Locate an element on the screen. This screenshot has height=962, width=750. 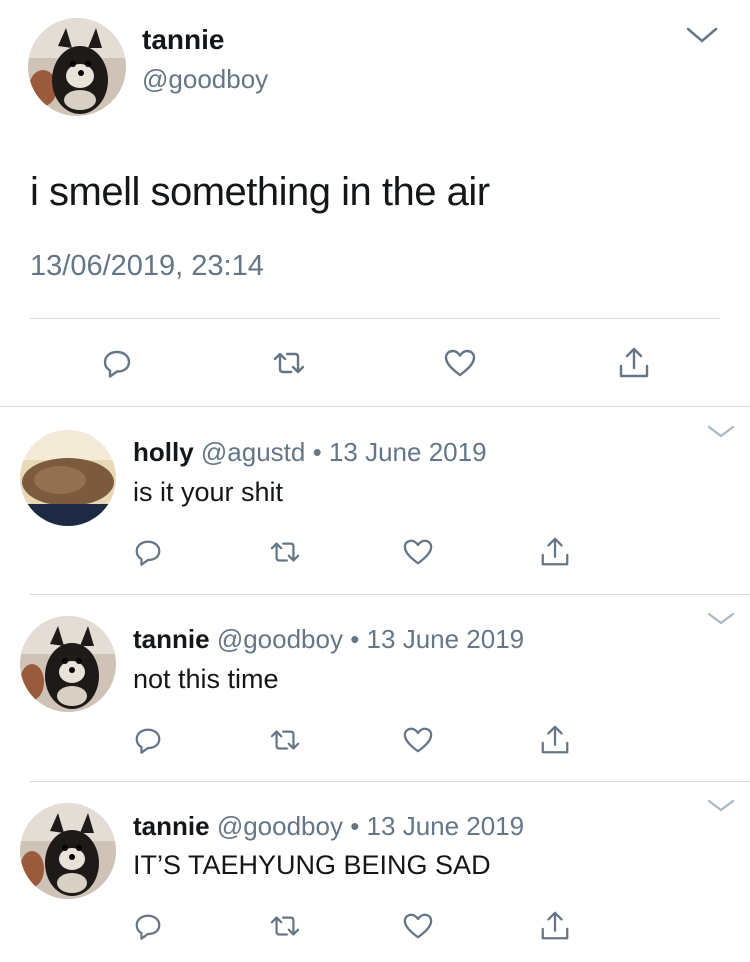
user-handle: @agustd is located at coordinates (253, 452).